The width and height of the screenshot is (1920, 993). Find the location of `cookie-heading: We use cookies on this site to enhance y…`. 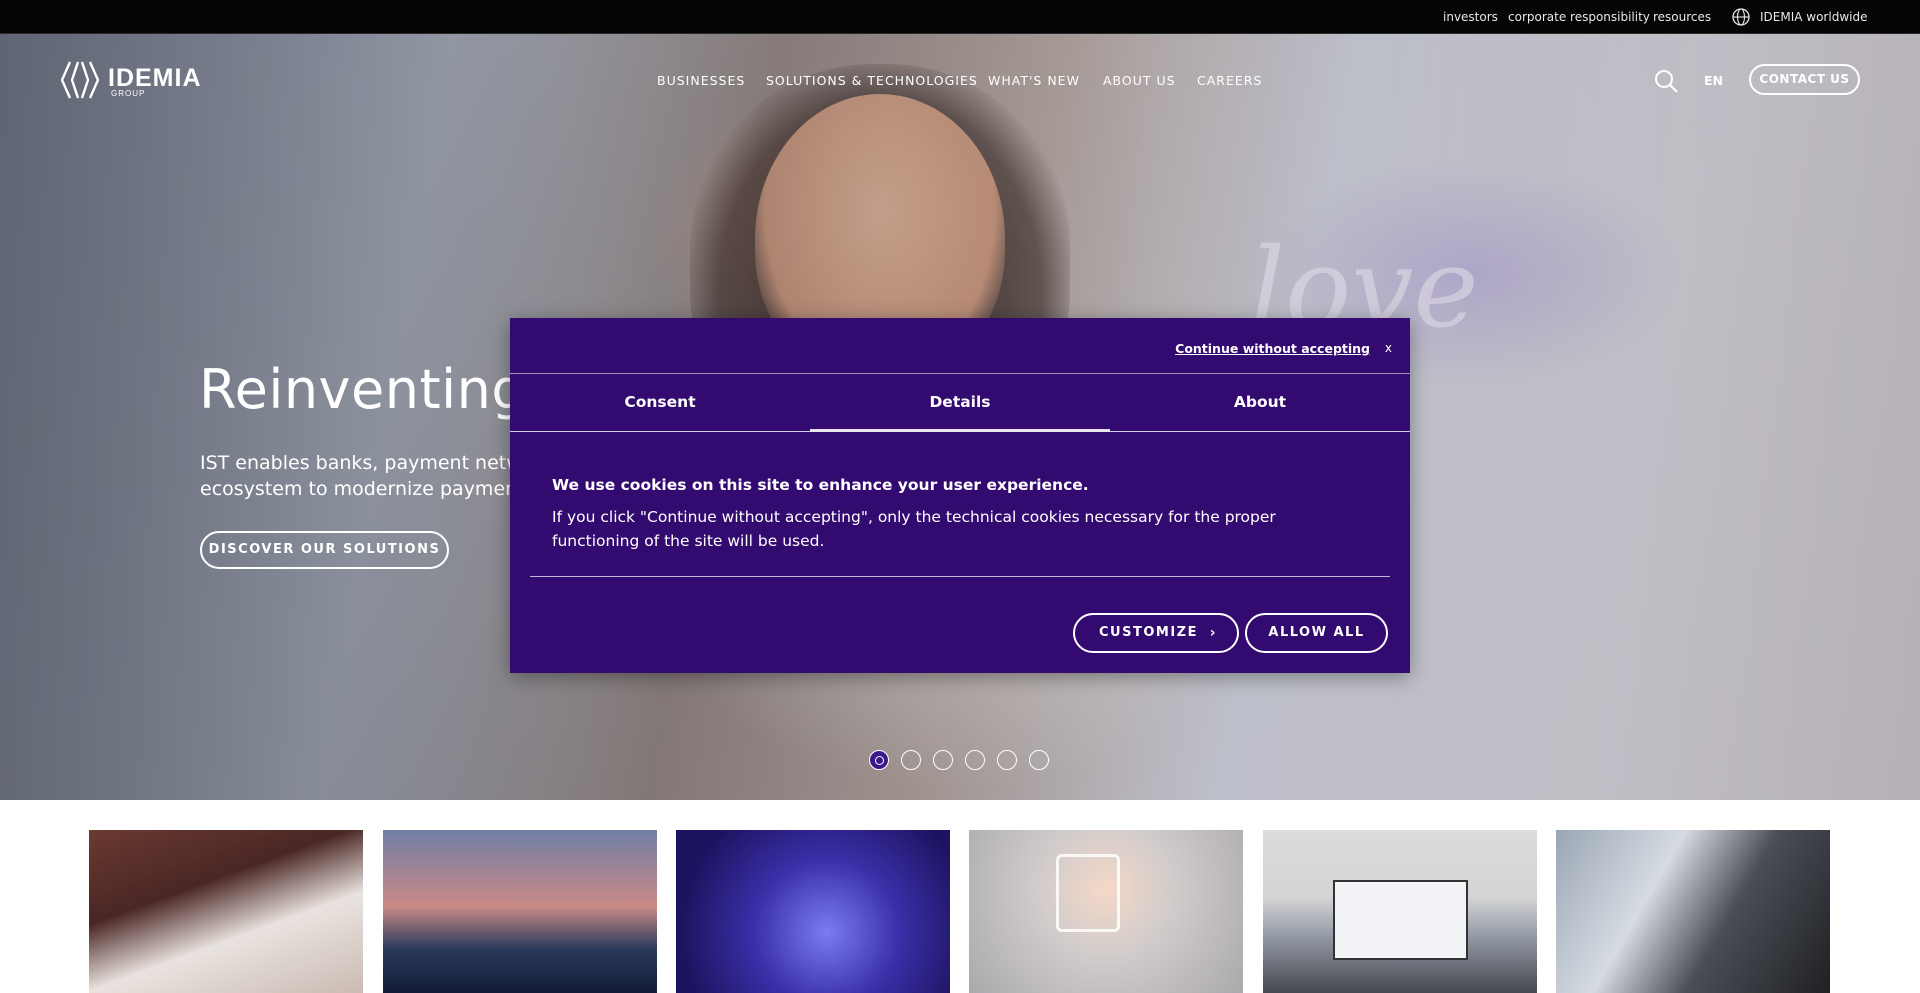

cookie-heading: We use cookies on this site to enhance y… is located at coordinates (820, 485).